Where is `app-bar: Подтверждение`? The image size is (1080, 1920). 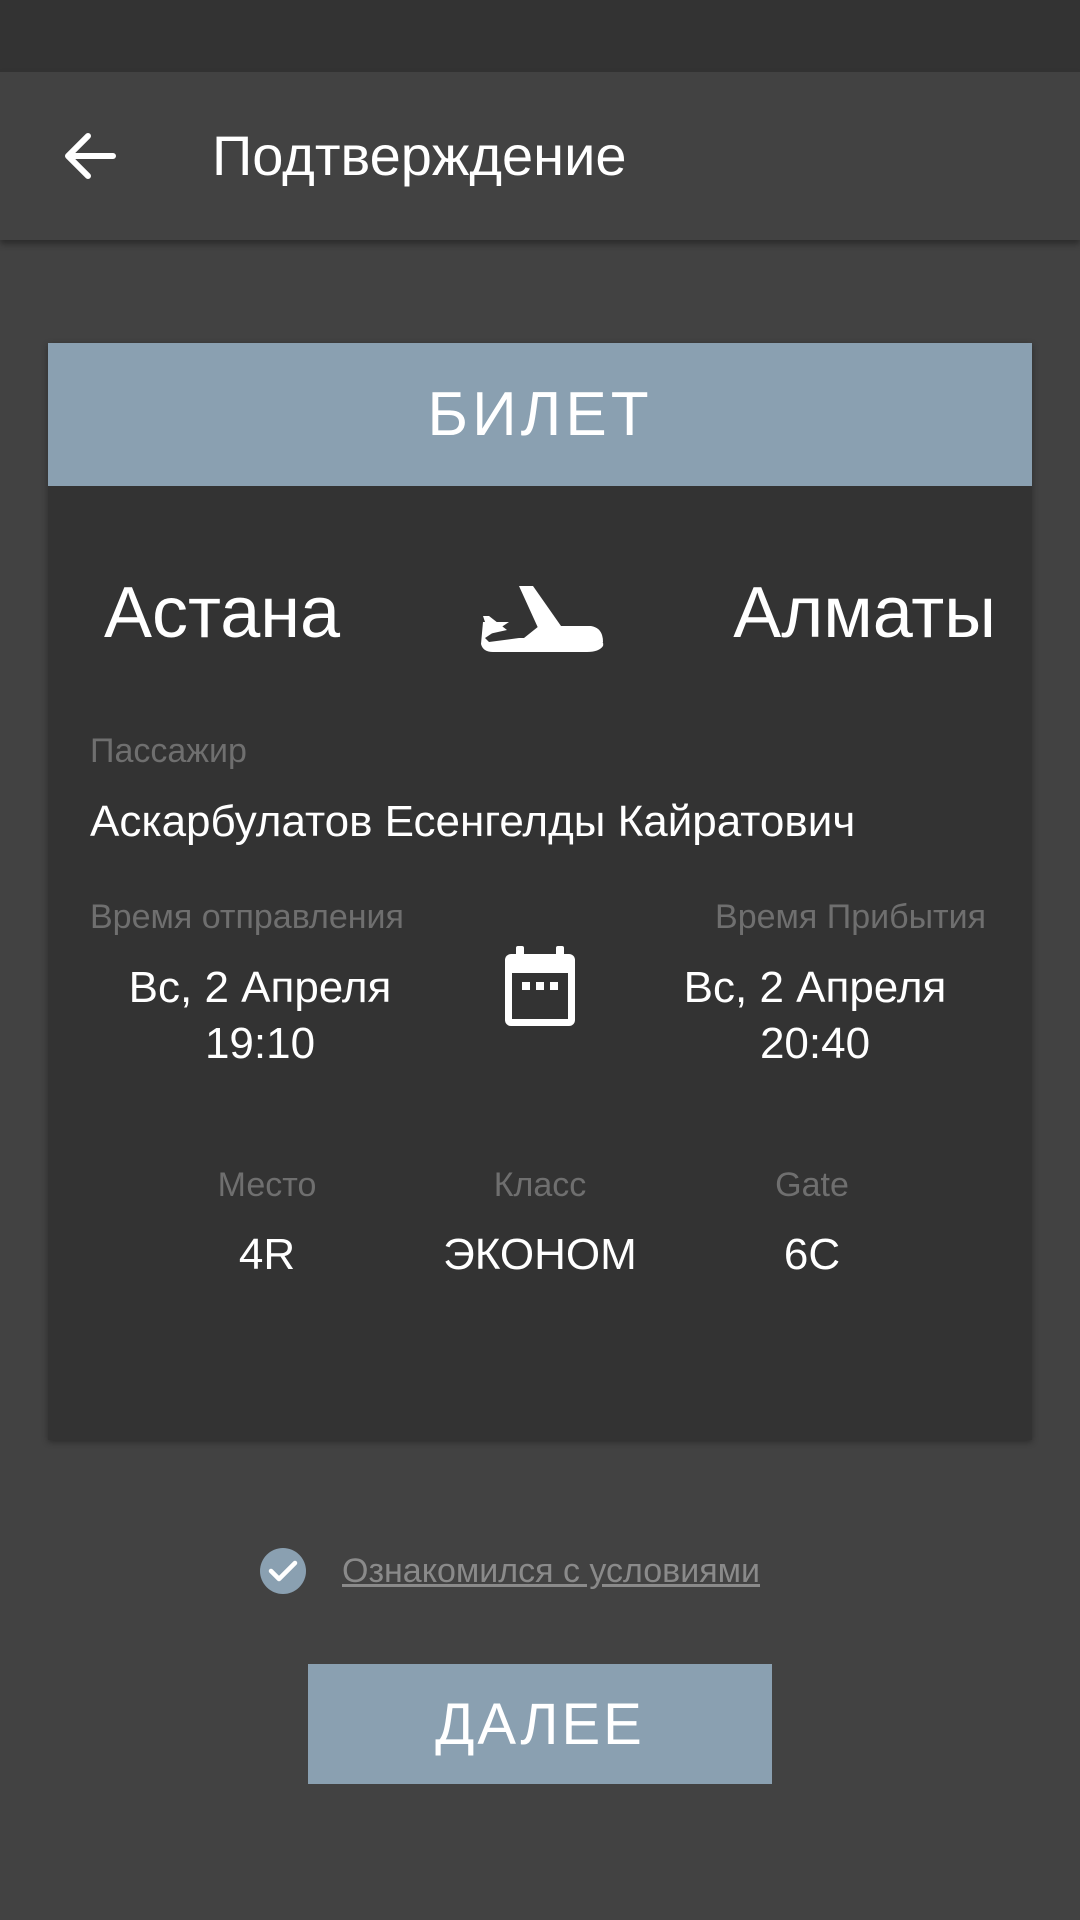
app-bar: Подтверждение is located at coordinates (540, 156).